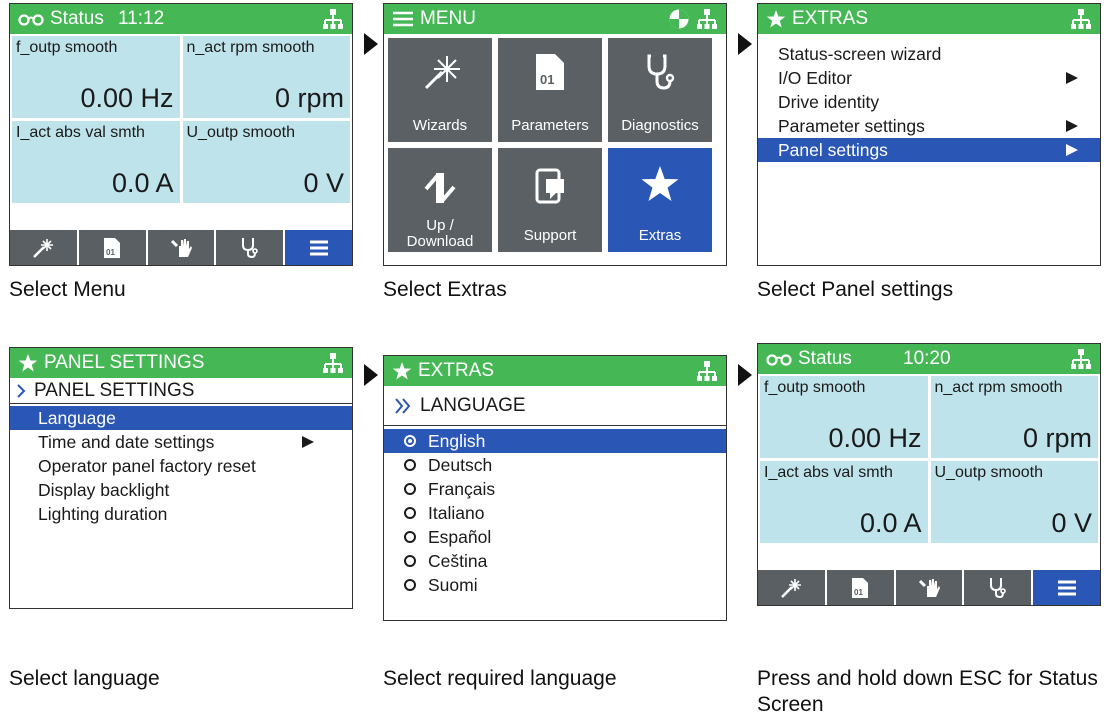 This screenshot has height=726, width=1111. I want to click on language-option: Español, so click(555, 537).